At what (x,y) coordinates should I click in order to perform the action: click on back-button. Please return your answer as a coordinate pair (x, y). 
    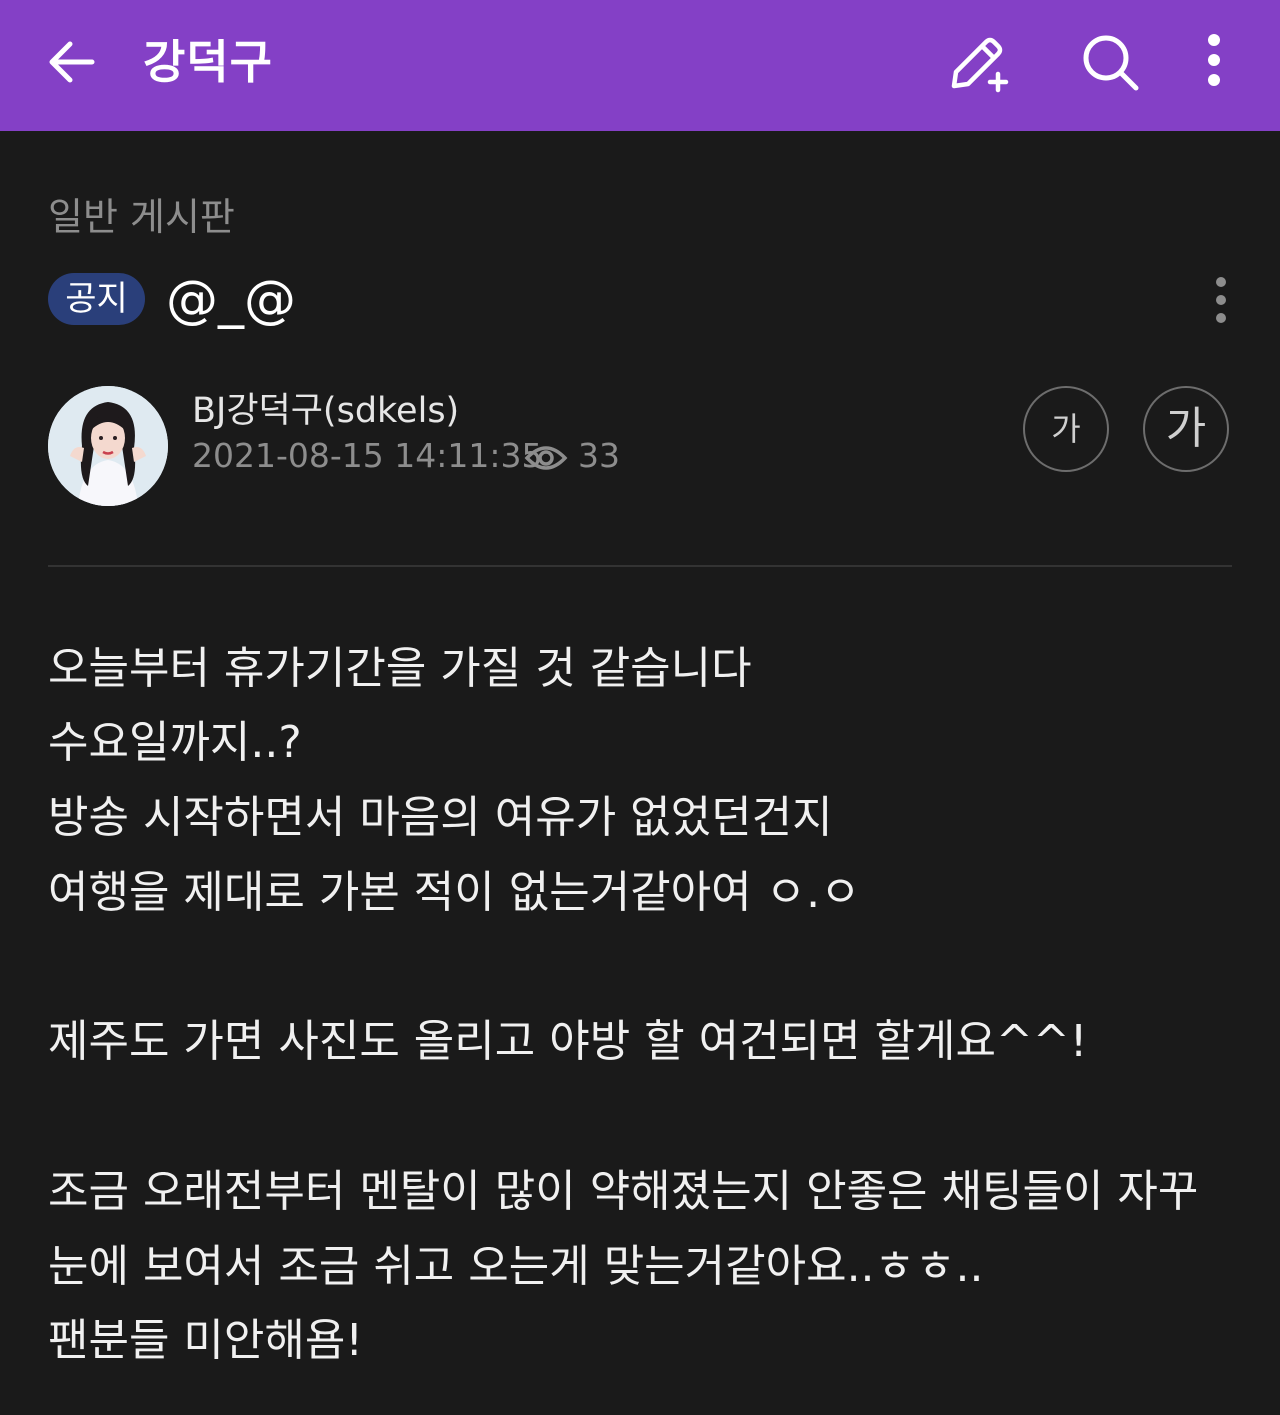
    Looking at the image, I should click on (72, 62).